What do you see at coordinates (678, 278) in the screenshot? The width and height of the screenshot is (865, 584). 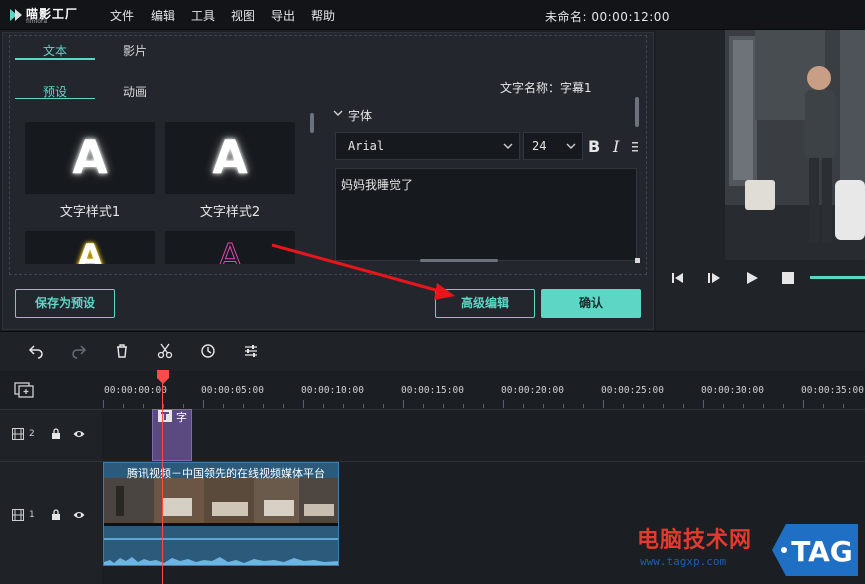 I see `prev-frame-icon` at bounding box center [678, 278].